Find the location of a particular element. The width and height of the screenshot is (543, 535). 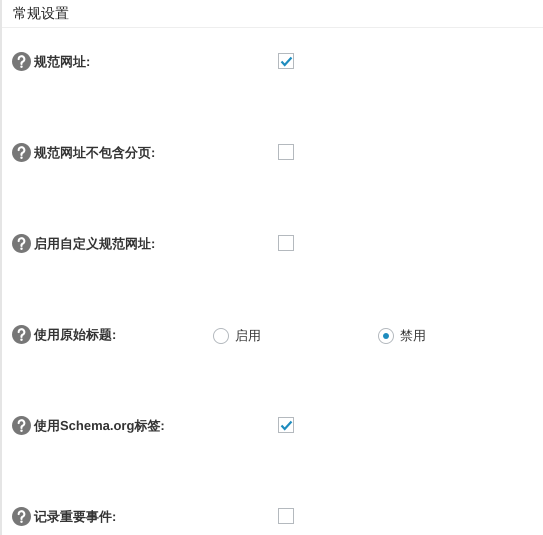

setting-label: 使用原始标题: is located at coordinates (75, 335).